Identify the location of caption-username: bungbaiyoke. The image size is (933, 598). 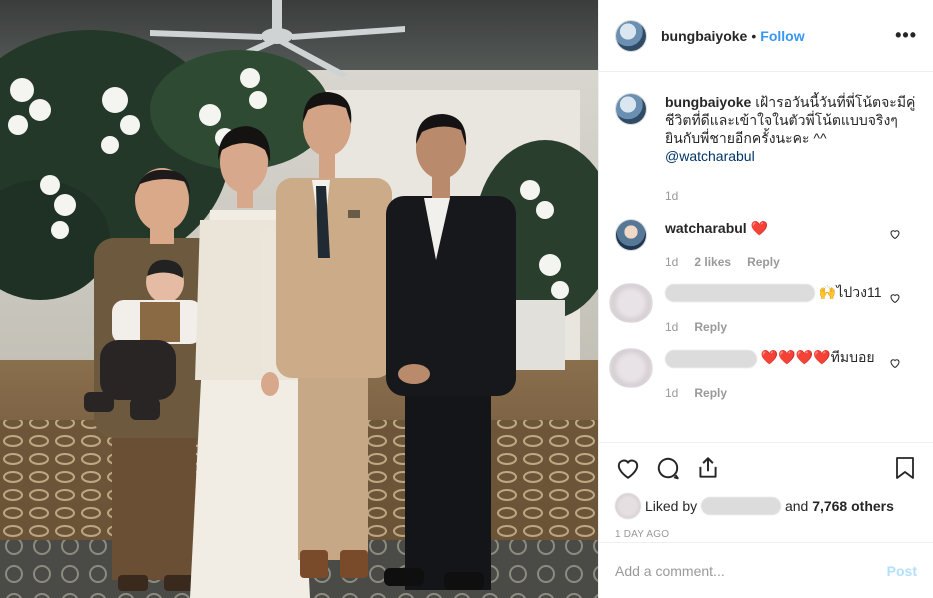
(708, 102).